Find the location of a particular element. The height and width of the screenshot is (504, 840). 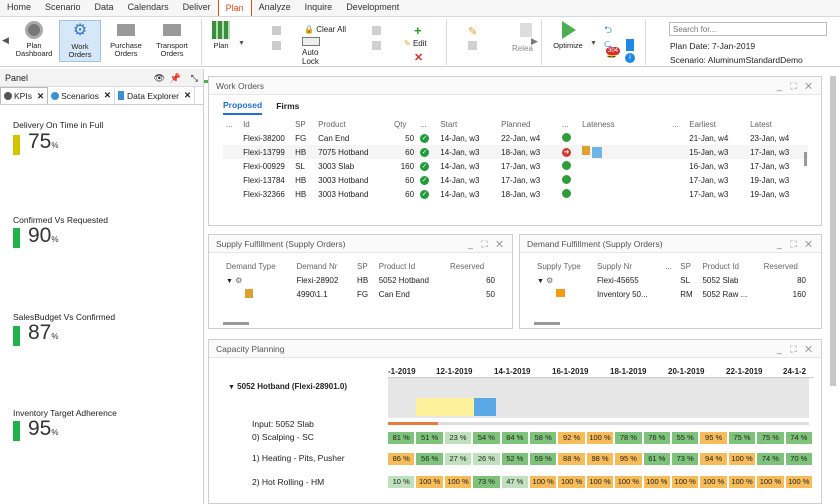

column-header: Demand Type is located at coordinates (258, 266).